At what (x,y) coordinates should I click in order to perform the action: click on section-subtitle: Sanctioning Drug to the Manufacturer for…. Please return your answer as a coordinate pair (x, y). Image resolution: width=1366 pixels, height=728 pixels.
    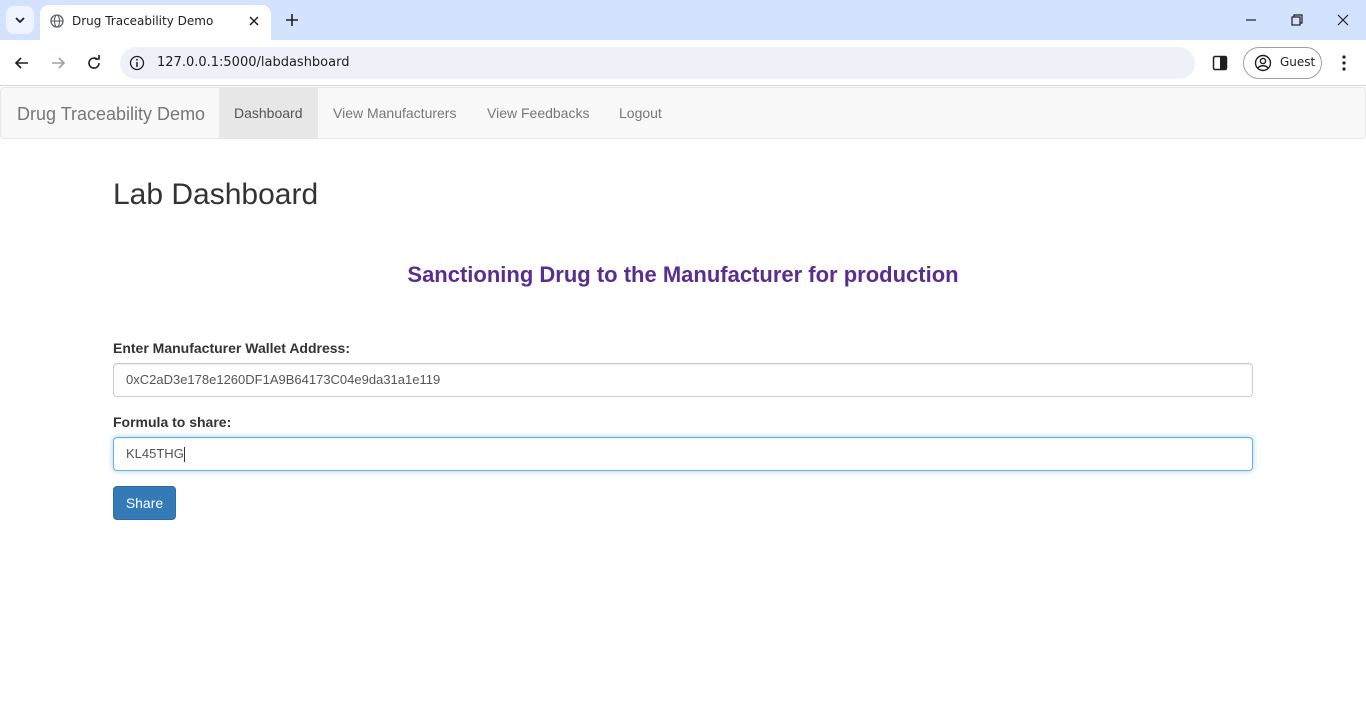
    Looking at the image, I should click on (683, 274).